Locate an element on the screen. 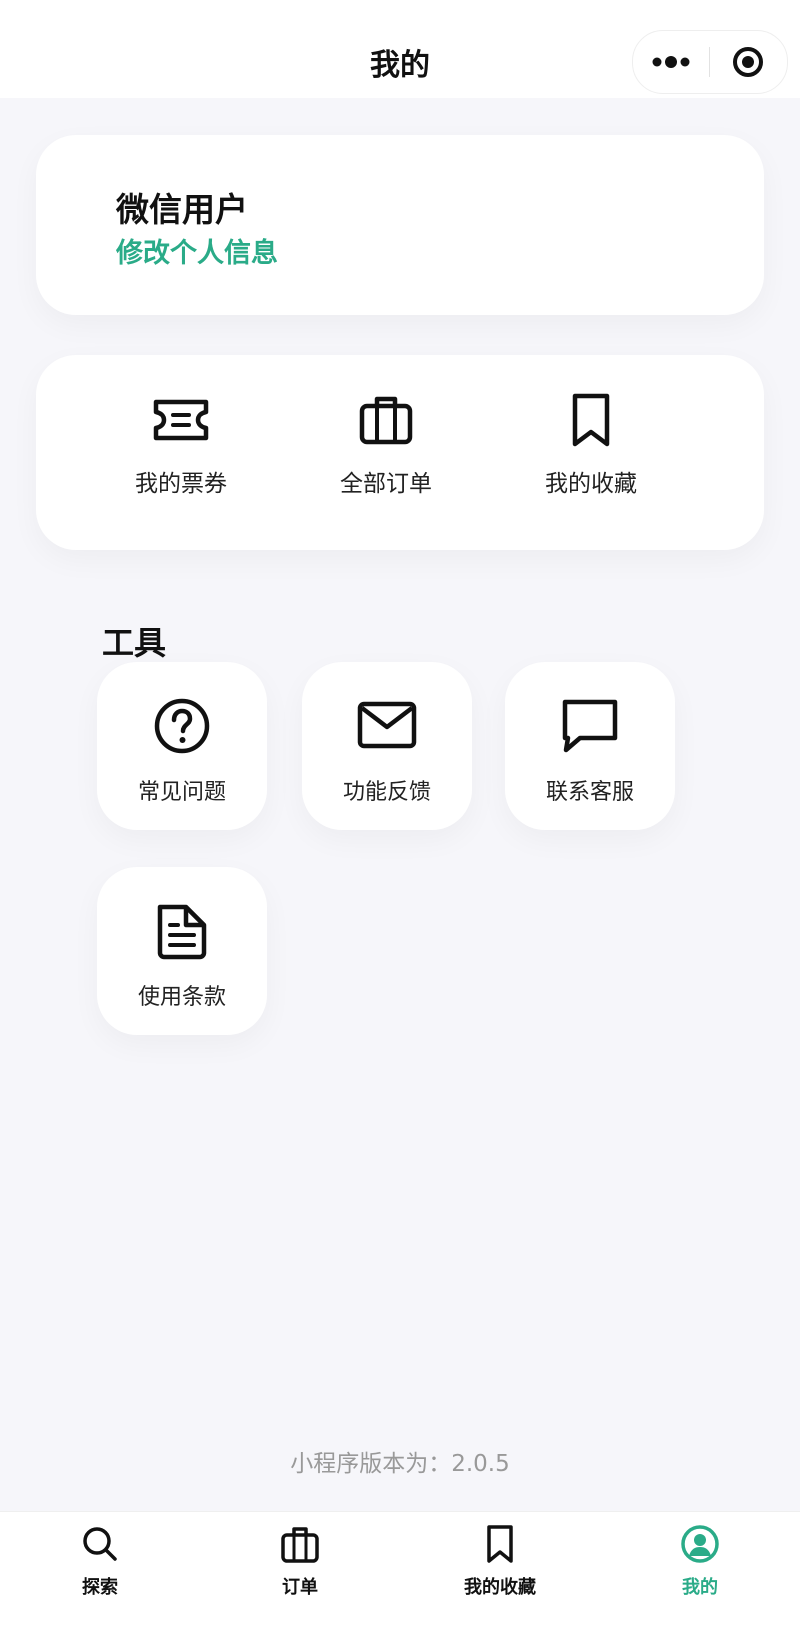 Image resolution: width=800 pixels, height=1630 pixels. tab-explore-label: 探索 is located at coordinates (100, 1587).